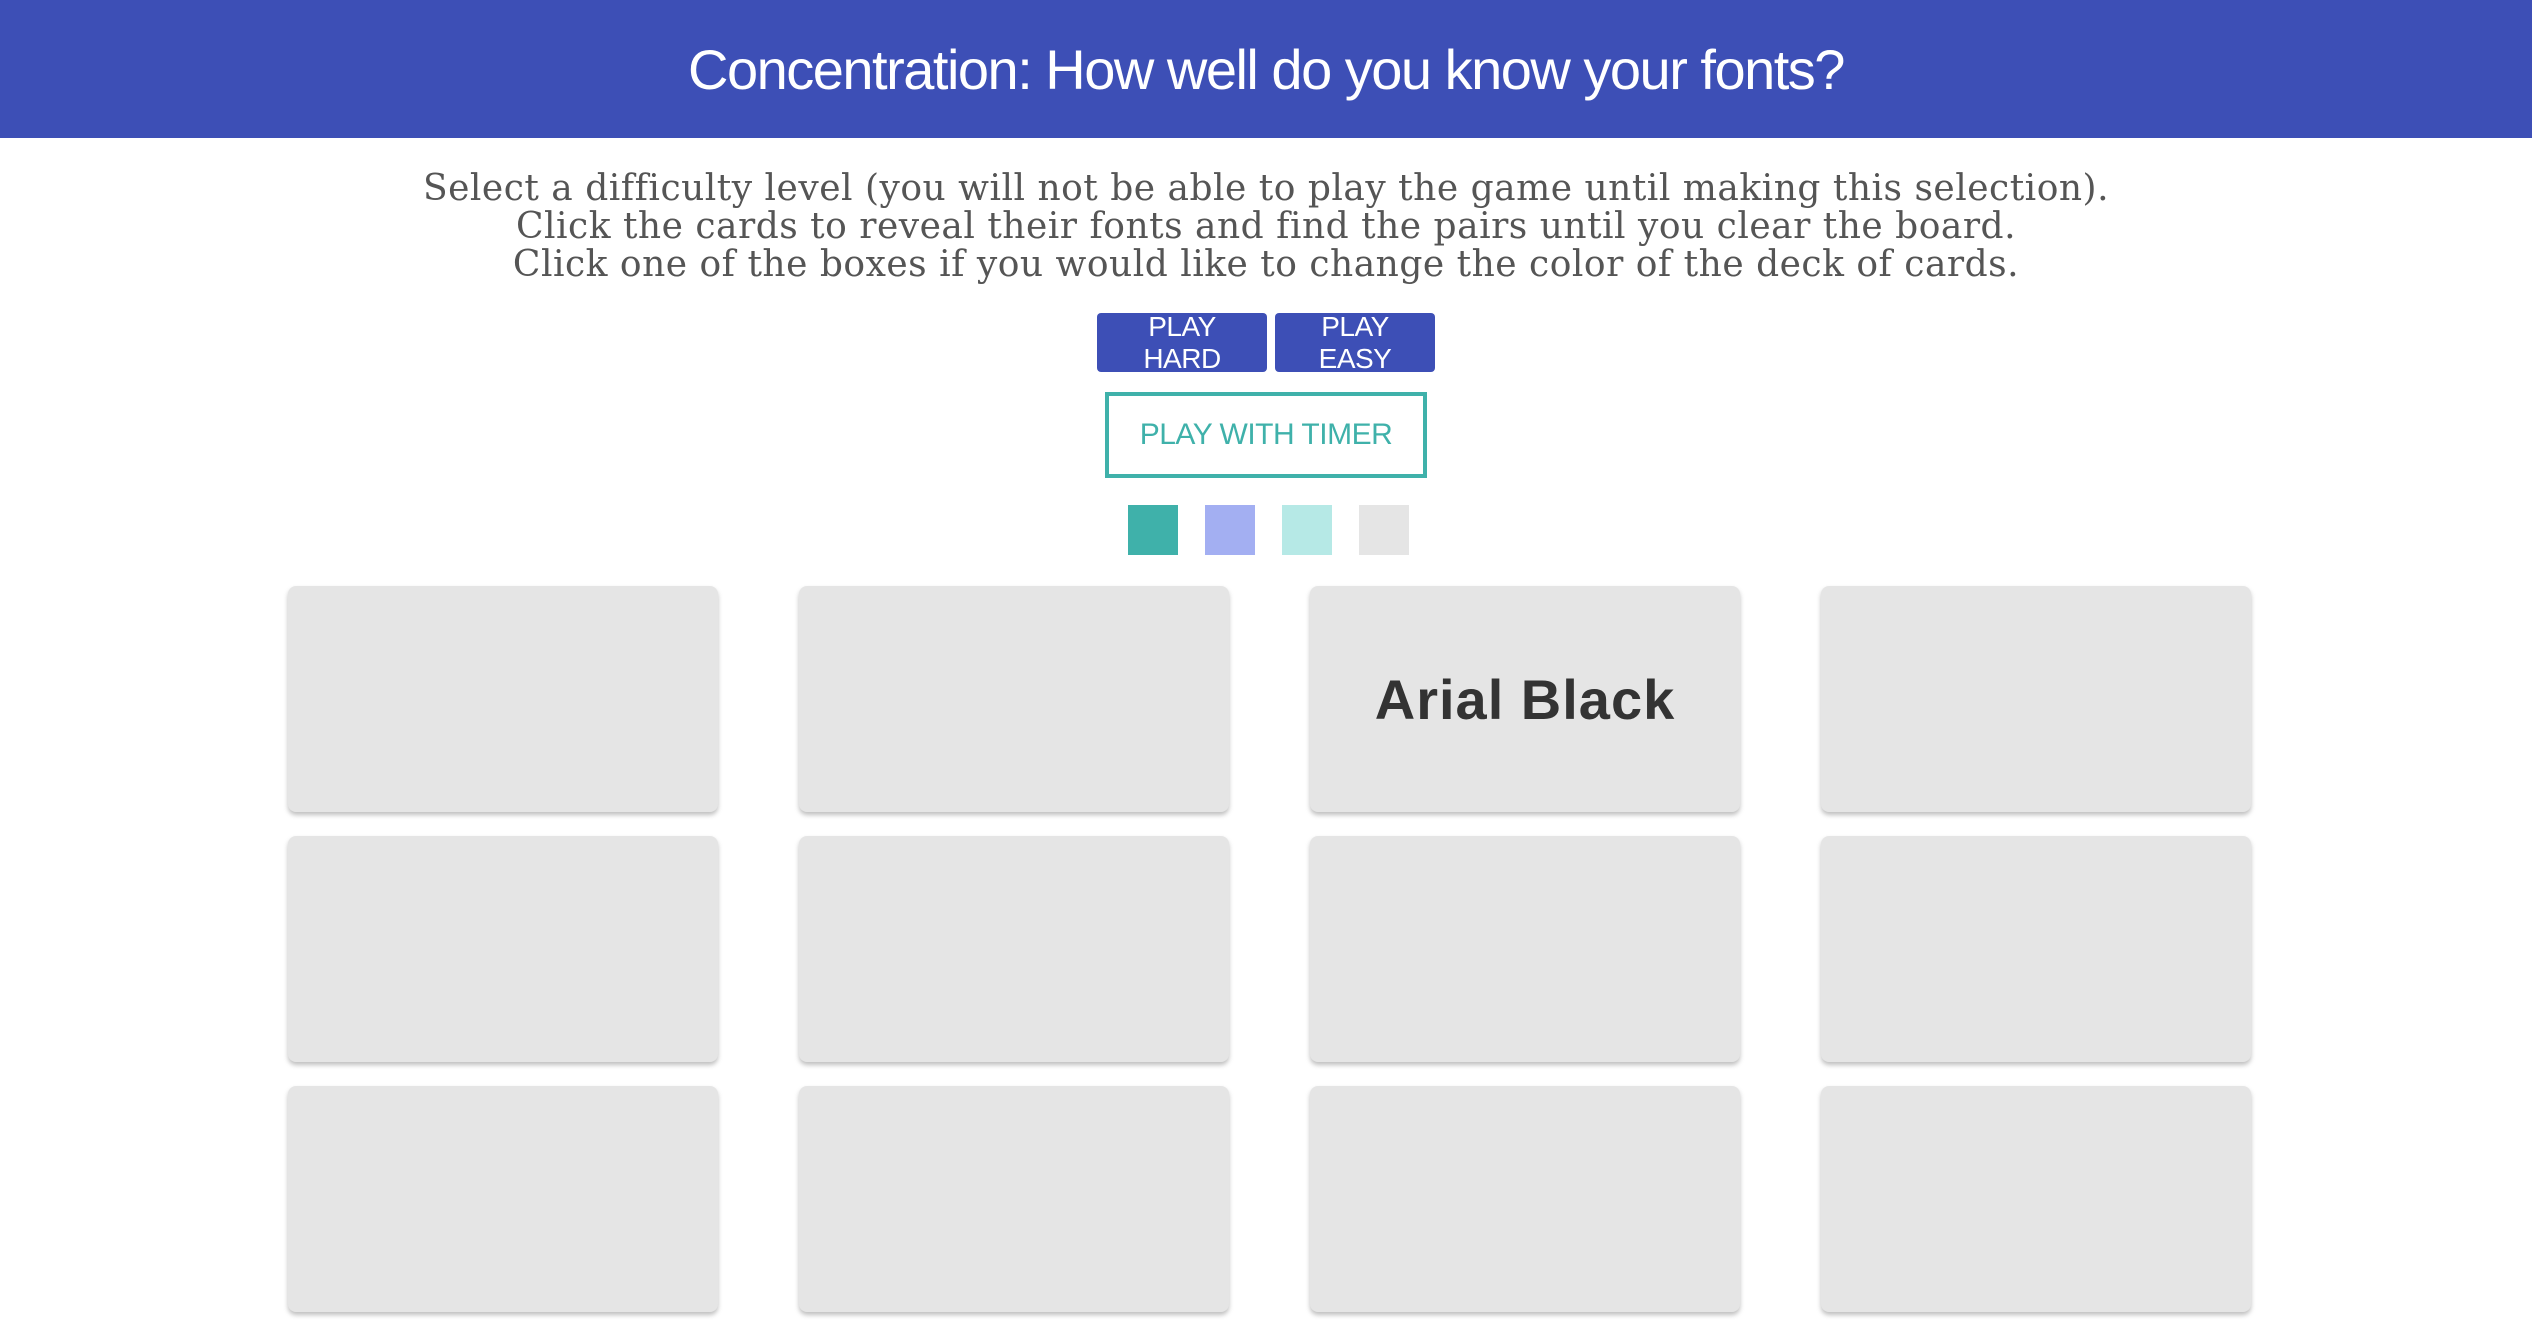  I want to click on card-label: Arial Black, so click(1525, 699).